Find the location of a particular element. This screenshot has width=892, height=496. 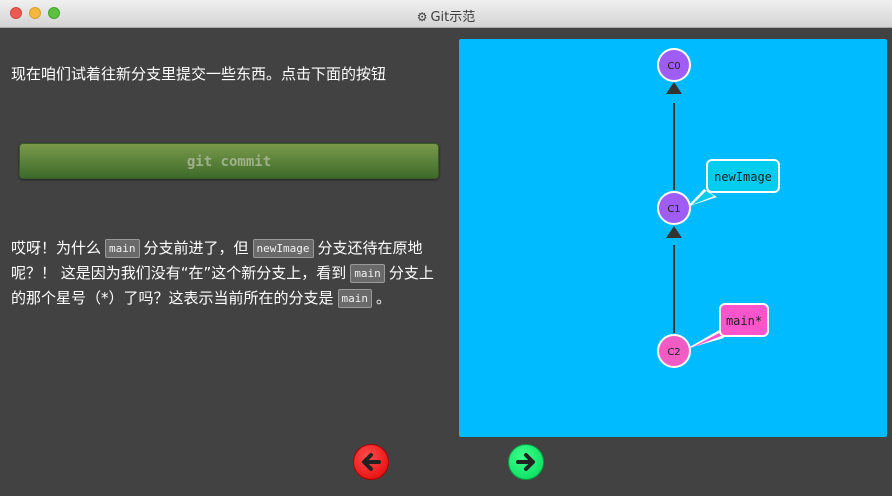

commit-graph: newImage main* C0 C1 C2 is located at coordinates (718, 208).